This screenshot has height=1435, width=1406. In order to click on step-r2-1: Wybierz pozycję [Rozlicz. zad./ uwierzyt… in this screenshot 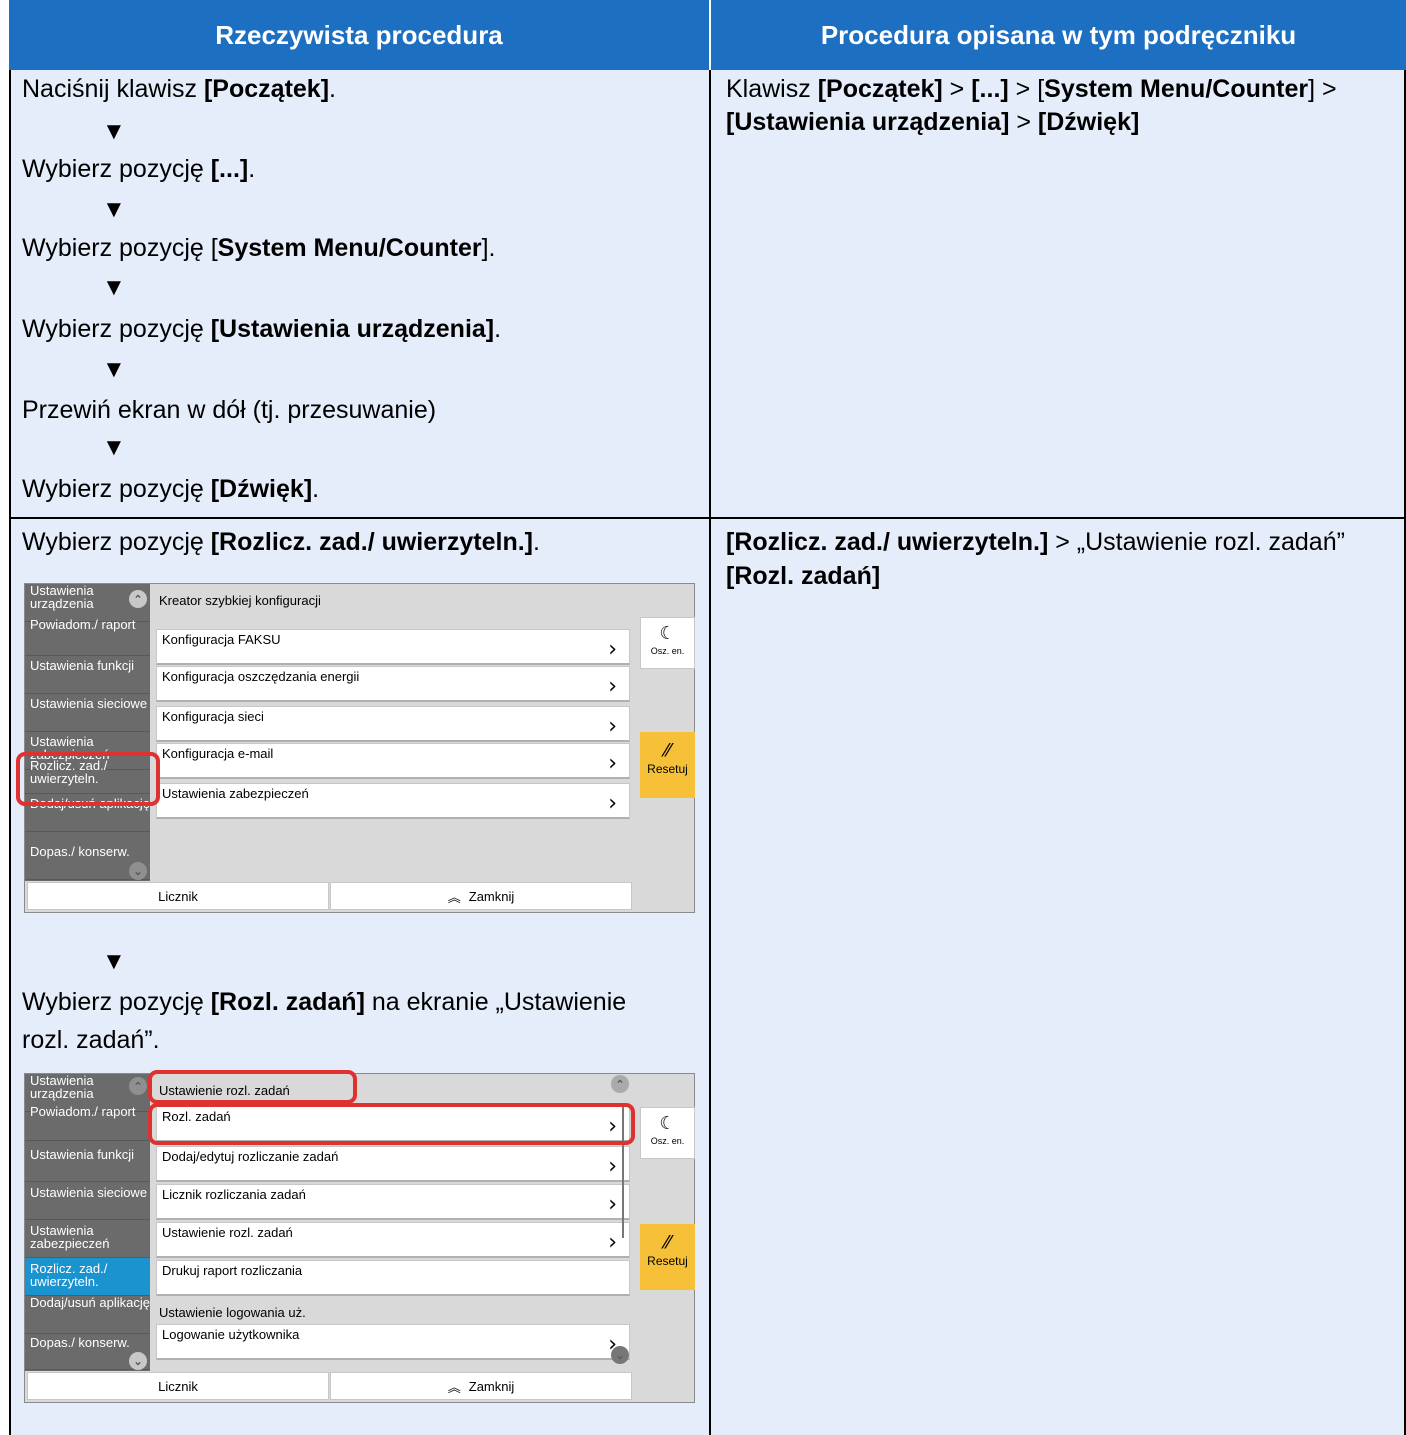, I will do `click(281, 542)`.